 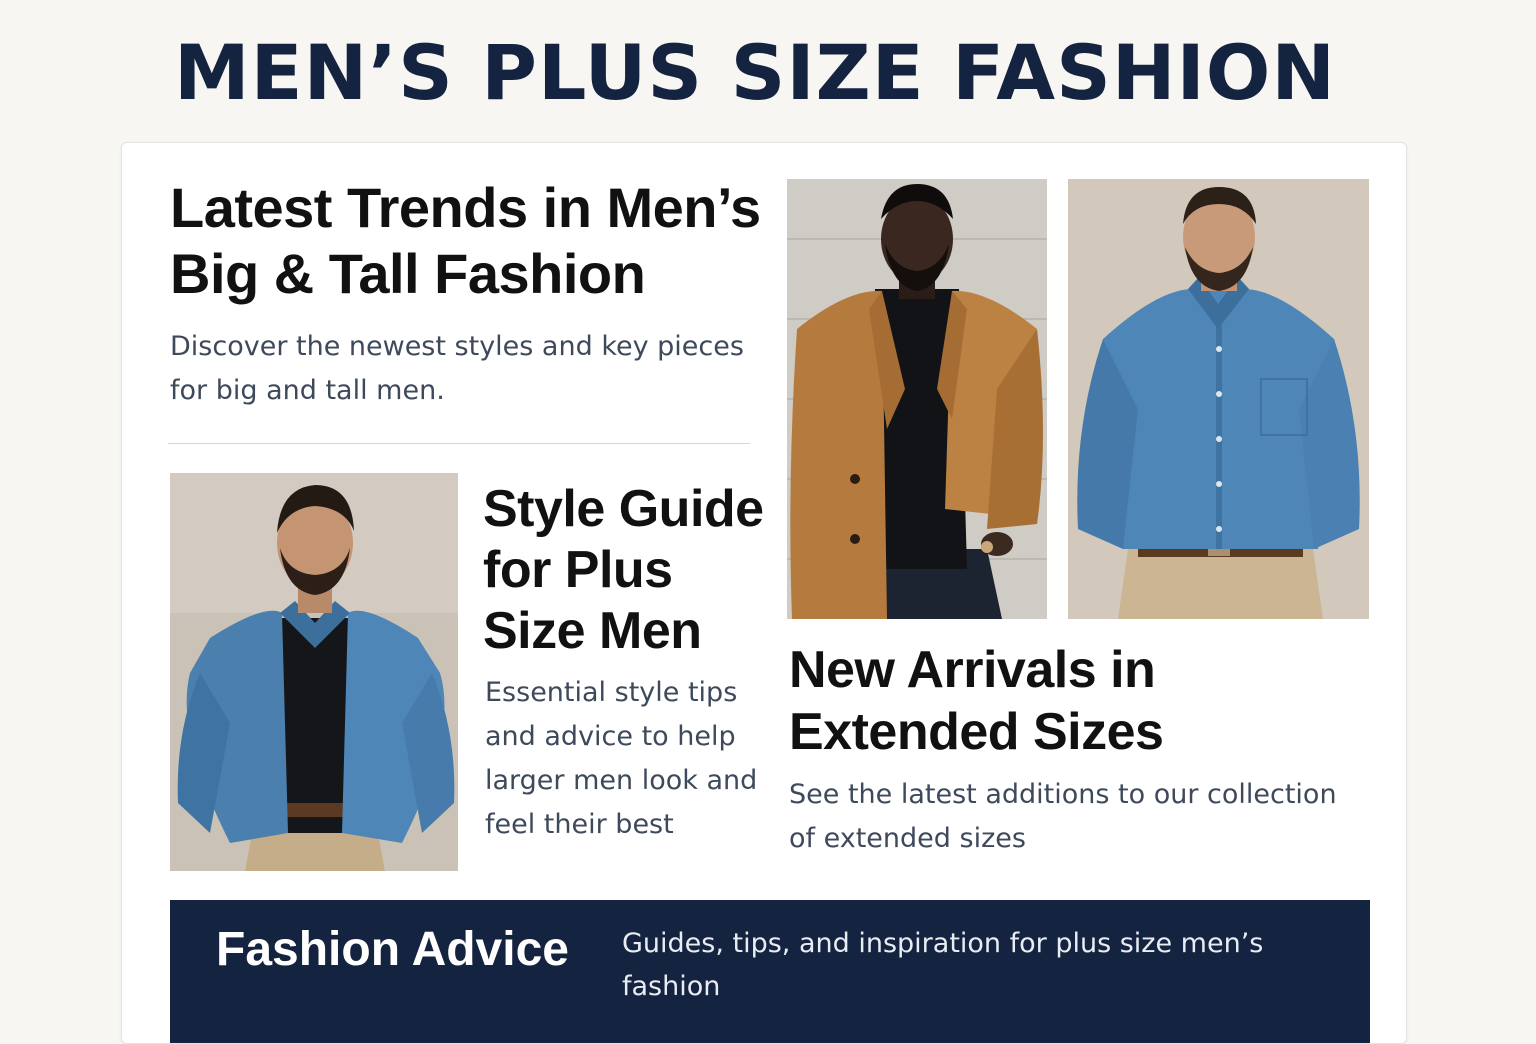 I want to click on man-in-chambray-shirt-photo, so click(x=1218, y=399).